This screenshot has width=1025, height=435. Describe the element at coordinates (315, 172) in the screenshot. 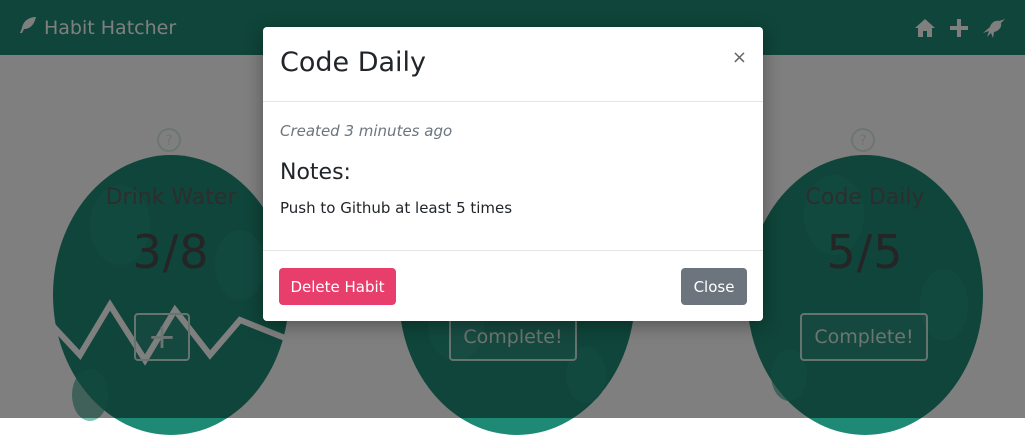

I see `notes-heading: Notes:` at that location.